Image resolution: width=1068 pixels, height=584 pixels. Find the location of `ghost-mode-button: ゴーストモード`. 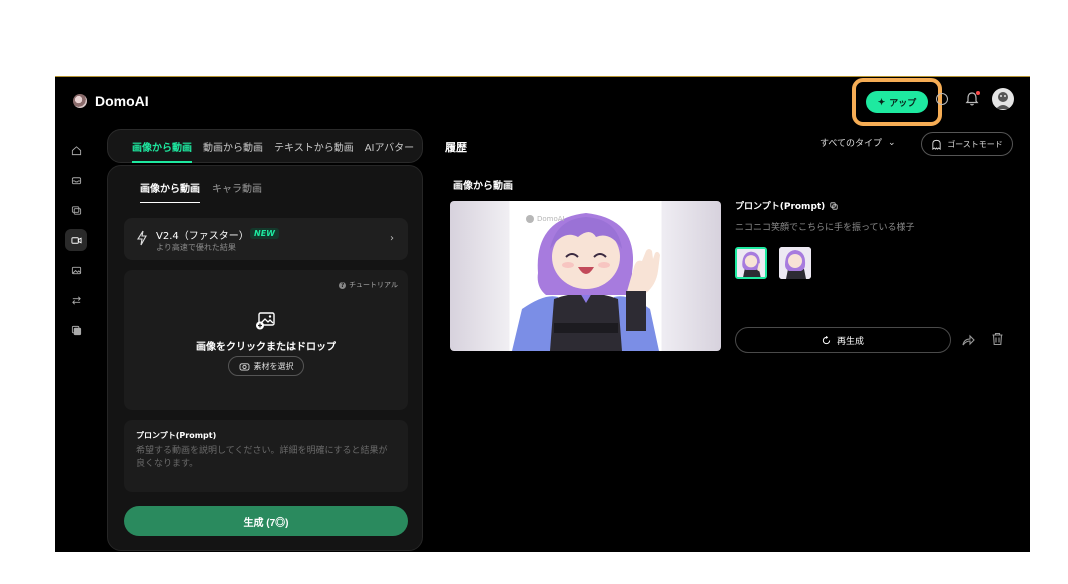

ghost-mode-button: ゴーストモード is located at coordinates (967, 144).